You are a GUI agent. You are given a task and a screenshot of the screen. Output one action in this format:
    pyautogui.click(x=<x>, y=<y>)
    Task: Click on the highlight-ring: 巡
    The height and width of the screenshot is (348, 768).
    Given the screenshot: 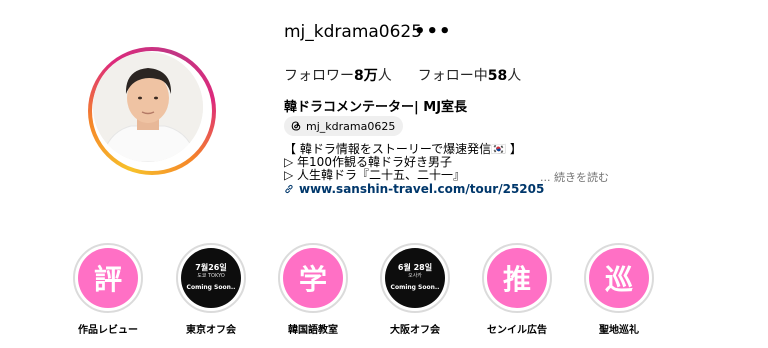 What is the action you would take?
    pyautogui.click(x=619, y=278)
    